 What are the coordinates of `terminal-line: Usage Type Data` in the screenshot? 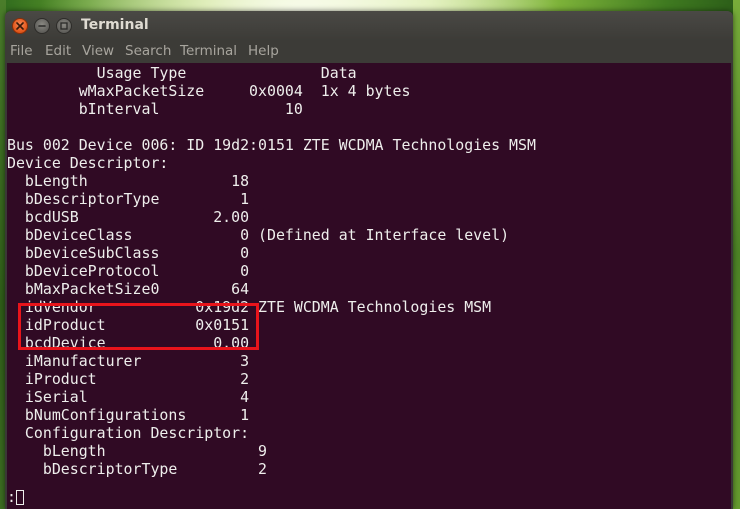 It's located at (182, 73).